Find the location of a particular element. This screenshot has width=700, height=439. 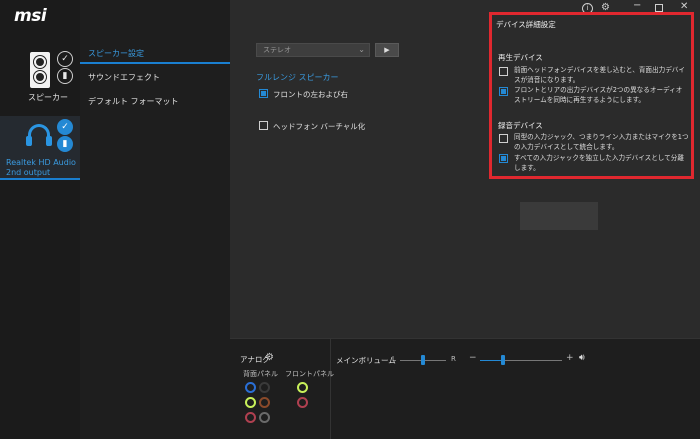

msi-logo: msi is located at coordinates (30, 16).